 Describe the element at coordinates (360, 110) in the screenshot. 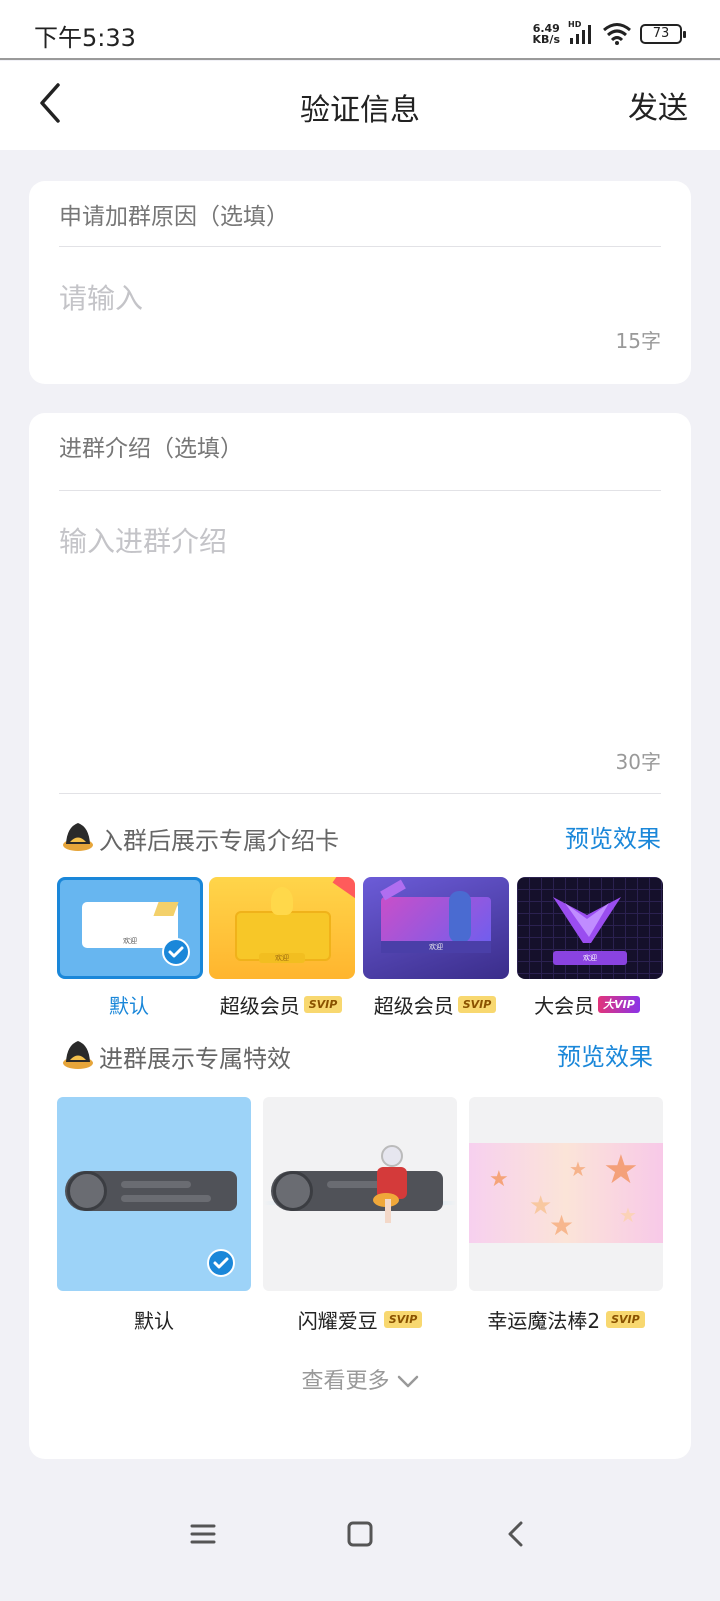

I see `page-title: 验证信息` at that location.